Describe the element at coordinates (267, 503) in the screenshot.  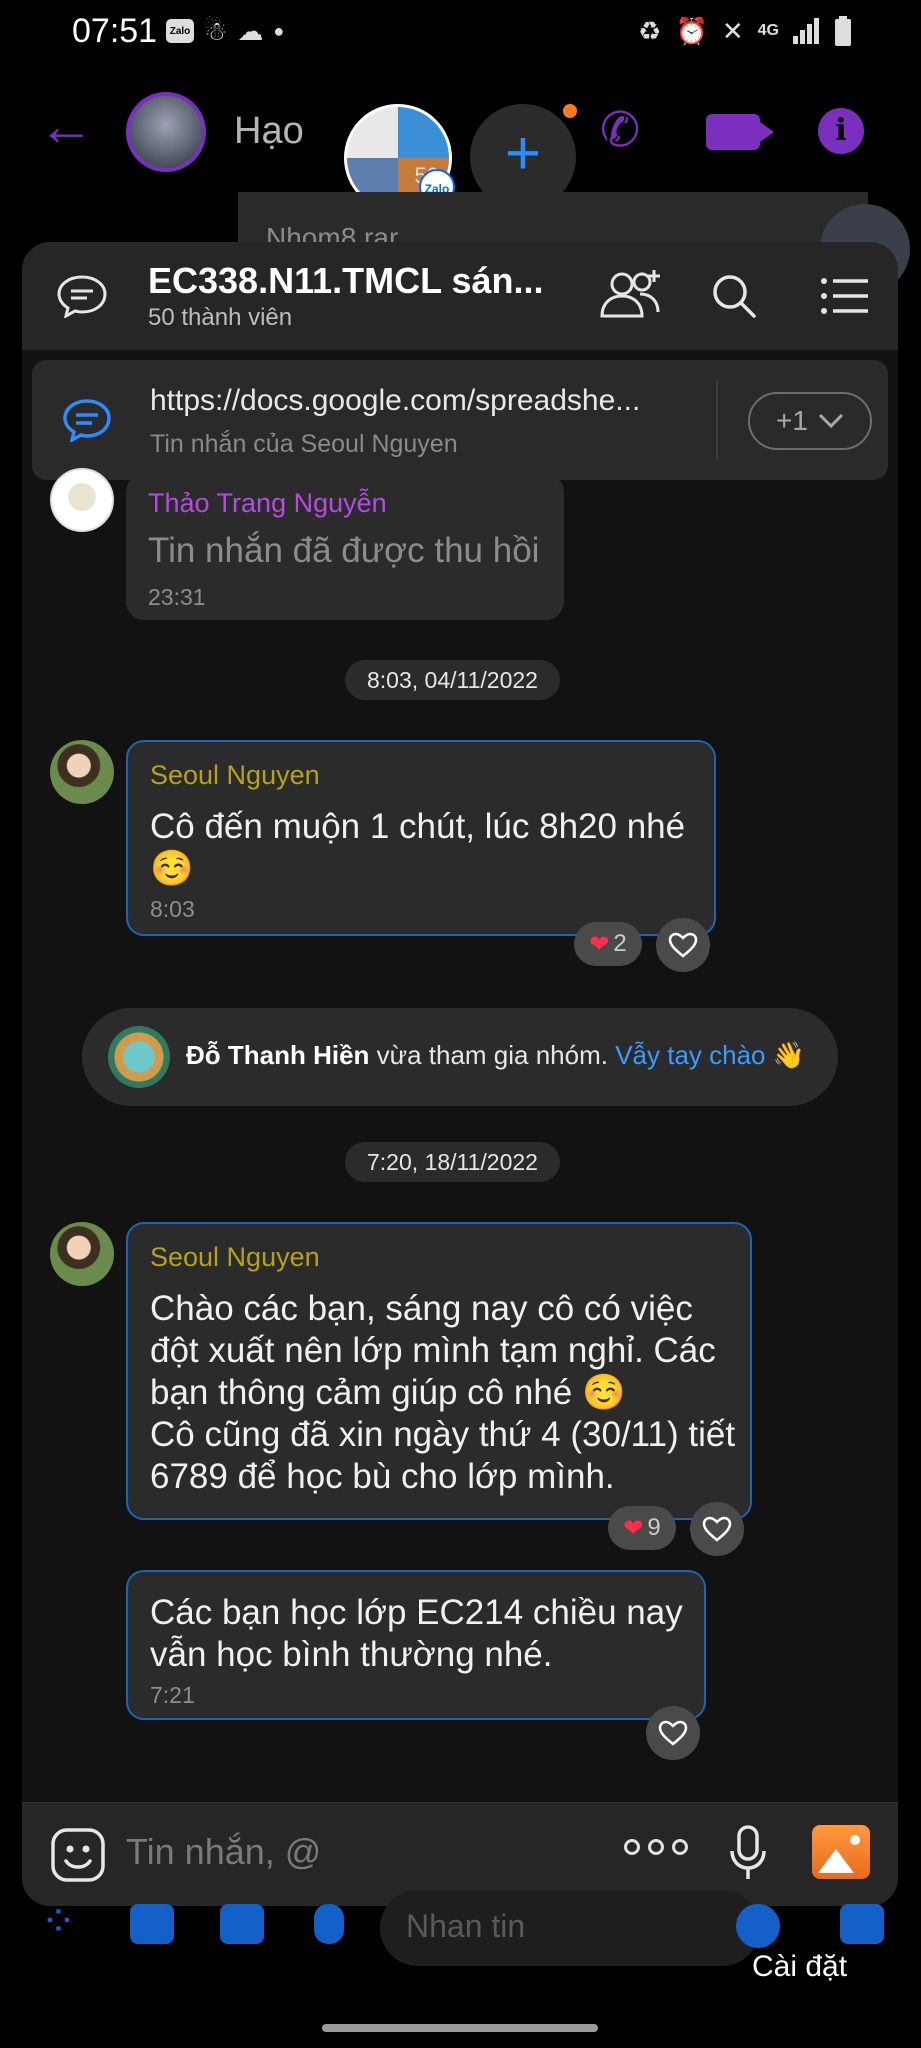
I see `message-sender: Thảo Trang Nguyễn` at that location.